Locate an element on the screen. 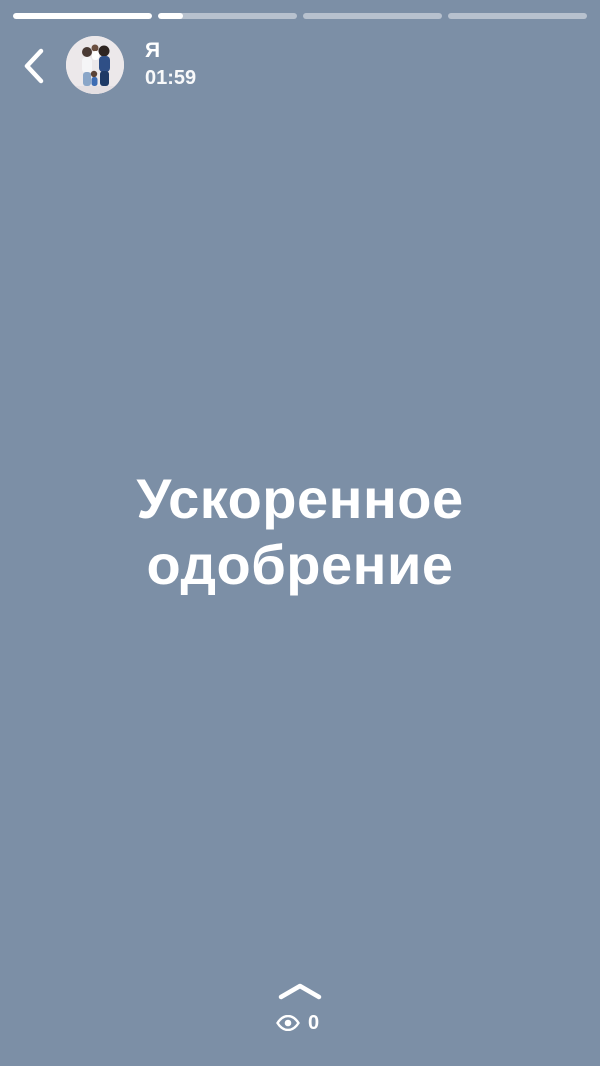 This screenshot has height=1066, width=600. avatar-family-image is located at coordinates (95, 65).